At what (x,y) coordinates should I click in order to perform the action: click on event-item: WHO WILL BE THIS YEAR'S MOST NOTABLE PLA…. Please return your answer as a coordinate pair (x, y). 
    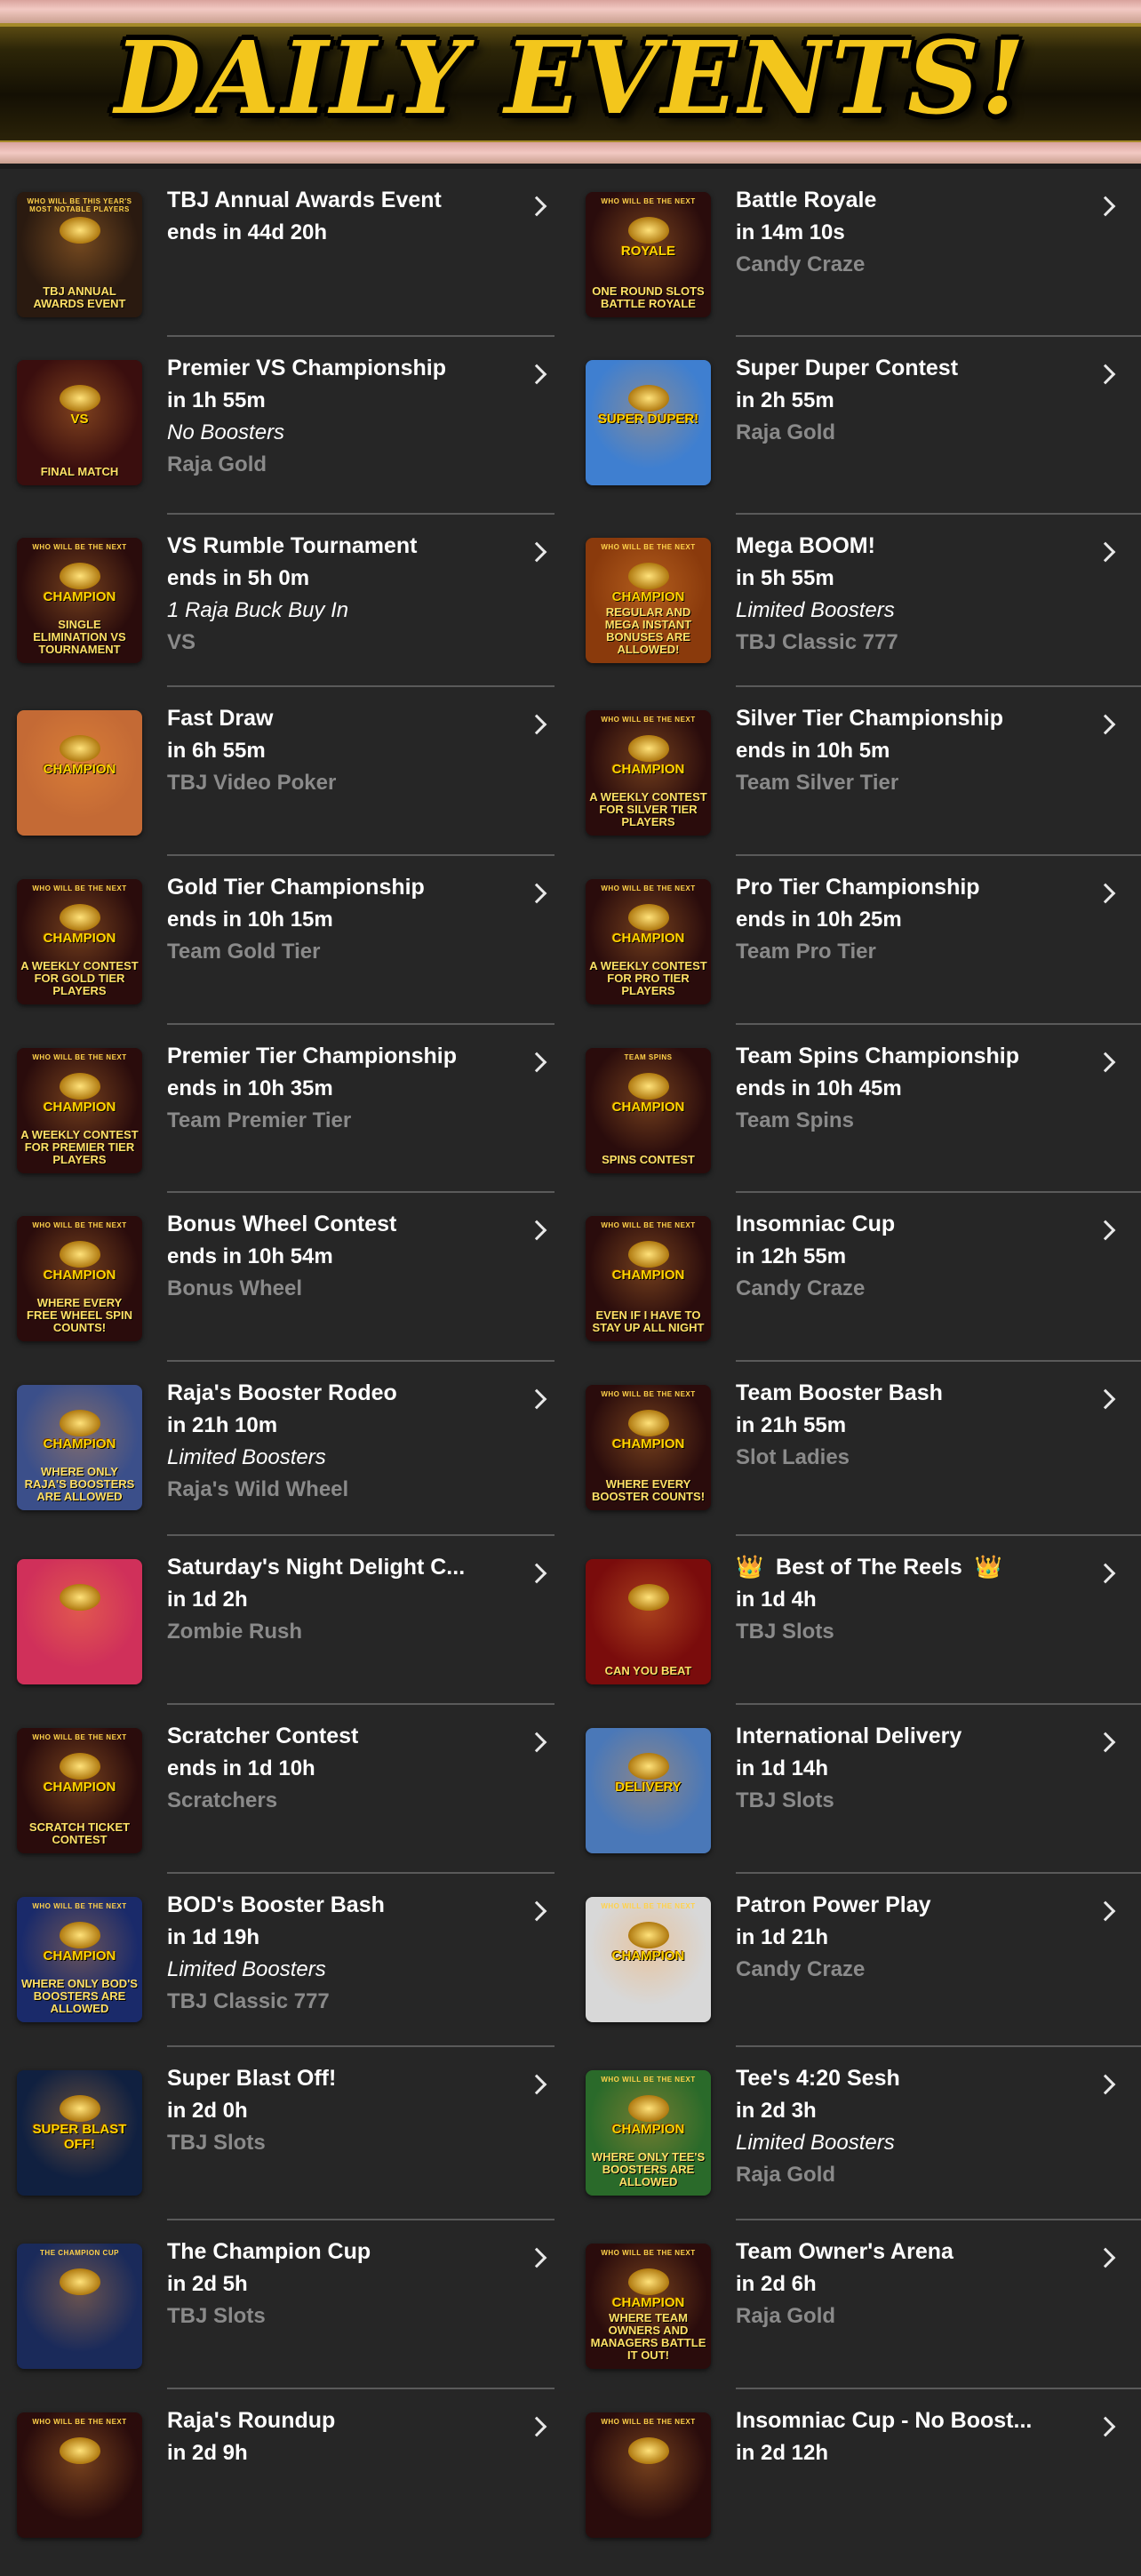
    Looking at the image, I should click on (285, 253).